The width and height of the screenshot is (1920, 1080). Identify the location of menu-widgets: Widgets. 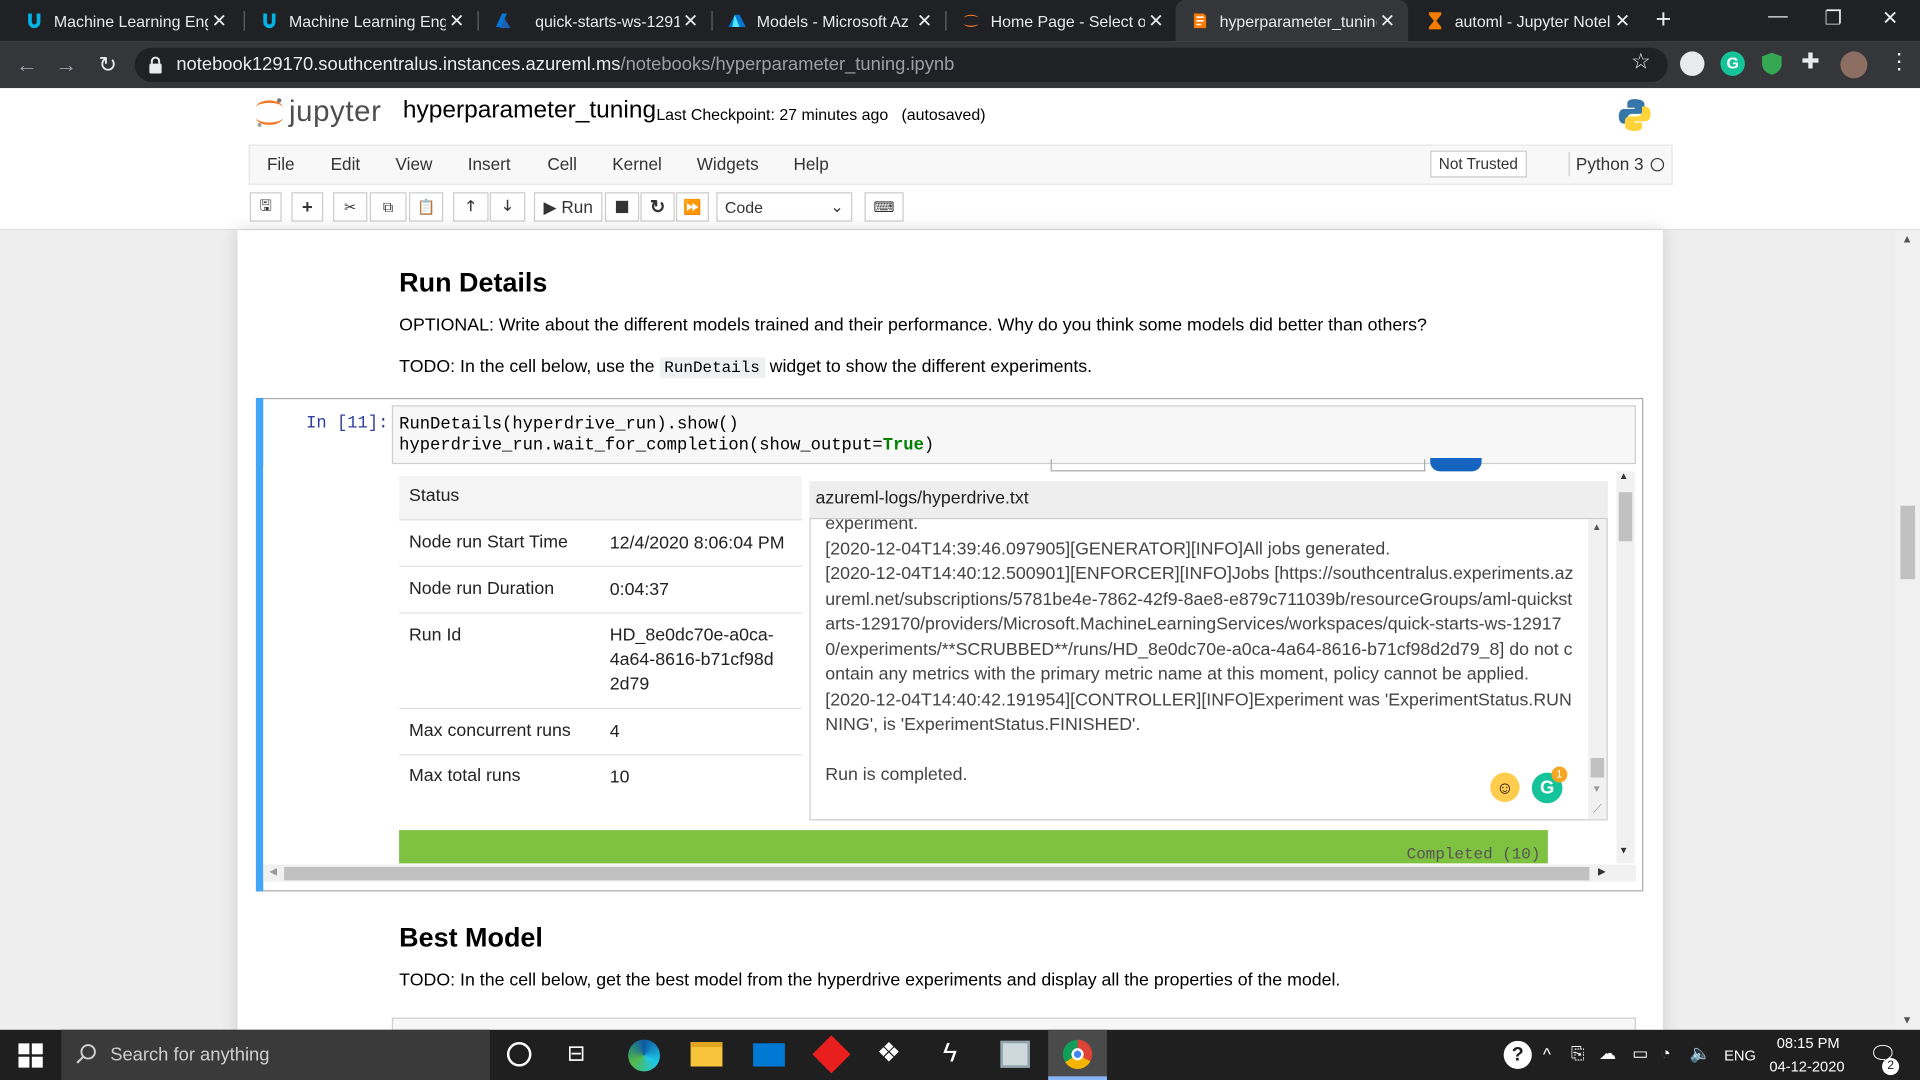
(728, 164).